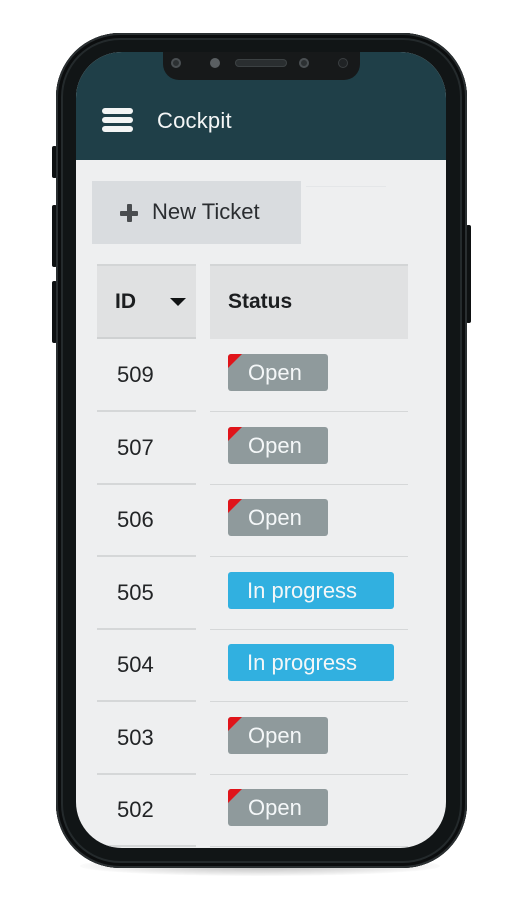 This screenshot has width=517, height=900. I want to click on id-cell: 503, so click(146, 739).